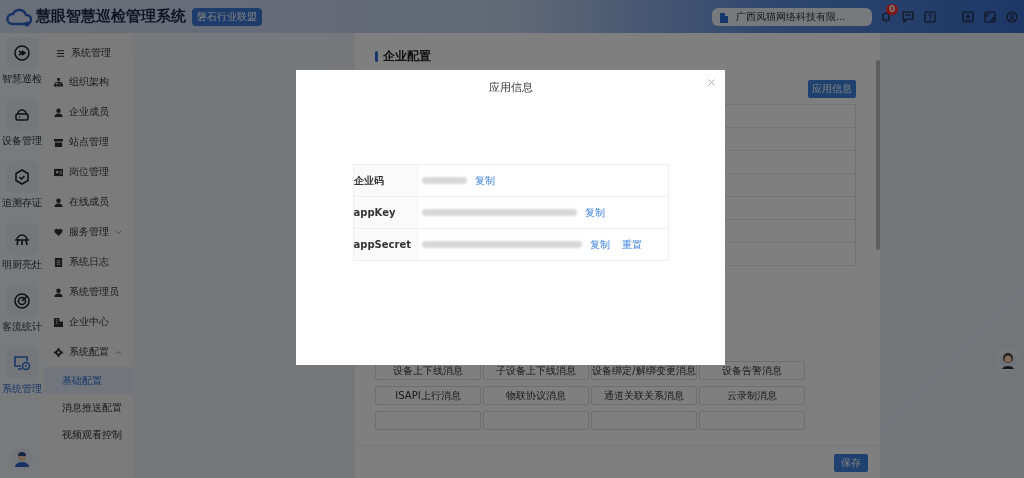 This screenshot has width=1024, height=478. What do you see at coordinates (88, 352) in the screenshot?
I see `menu-item: 系统配置` at bounding box center [88, 352].